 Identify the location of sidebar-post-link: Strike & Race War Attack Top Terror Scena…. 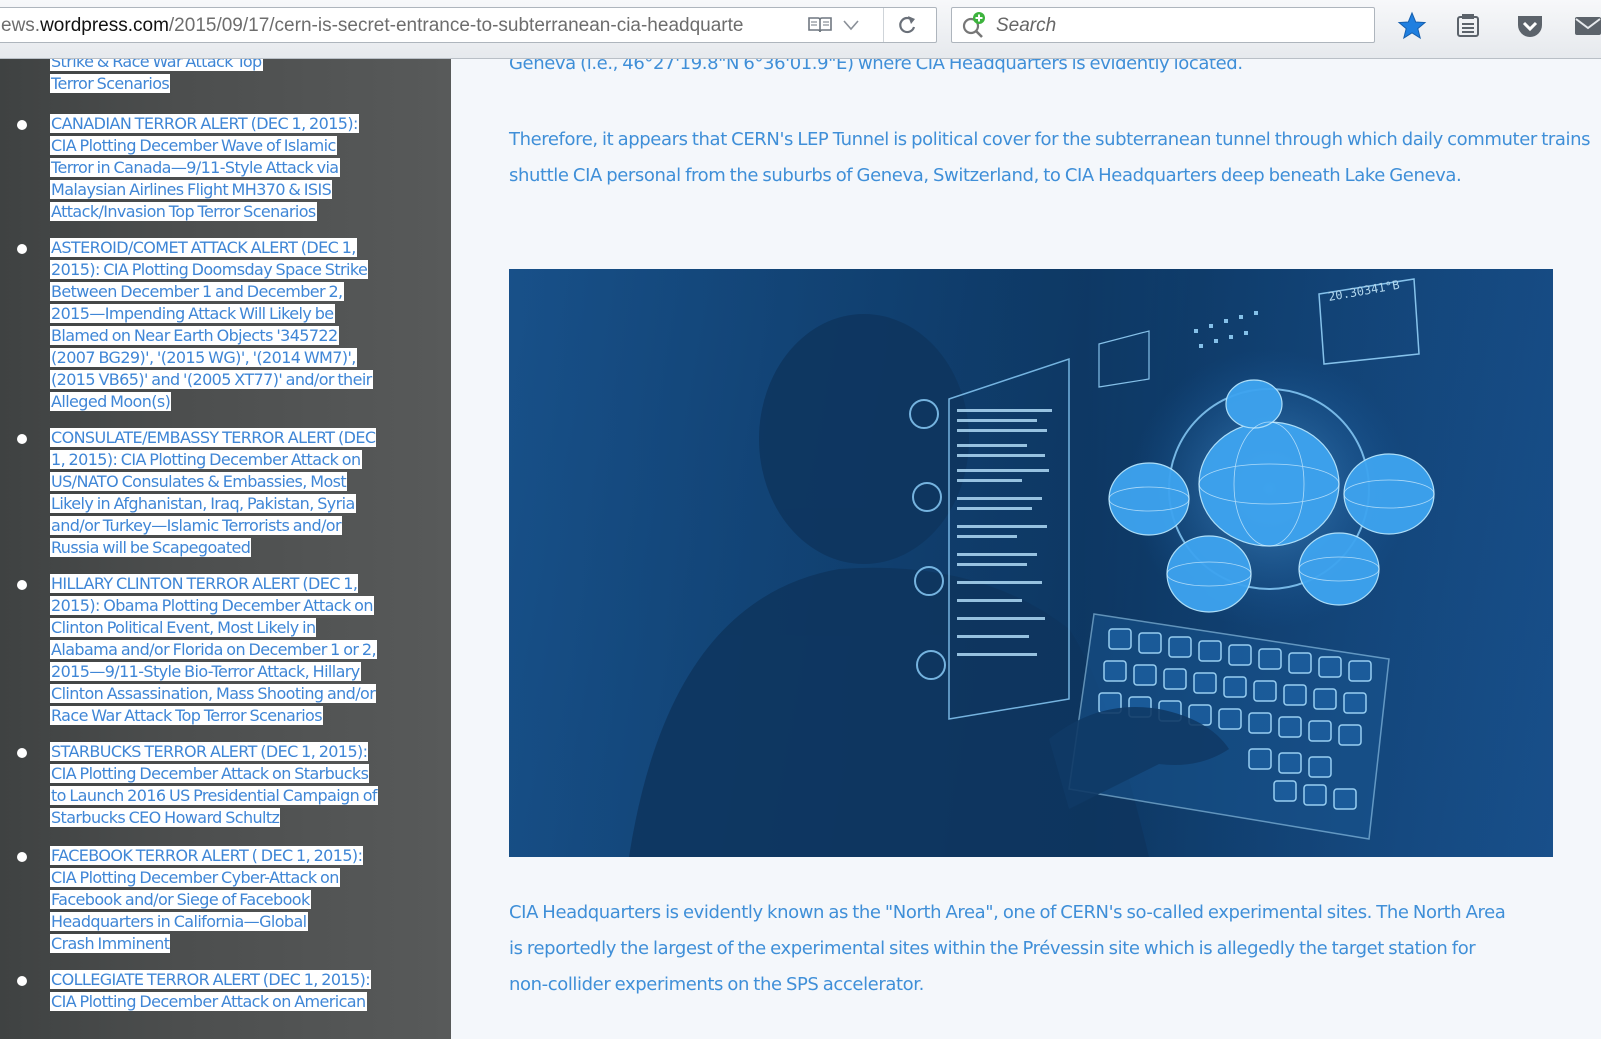
(235, 77).